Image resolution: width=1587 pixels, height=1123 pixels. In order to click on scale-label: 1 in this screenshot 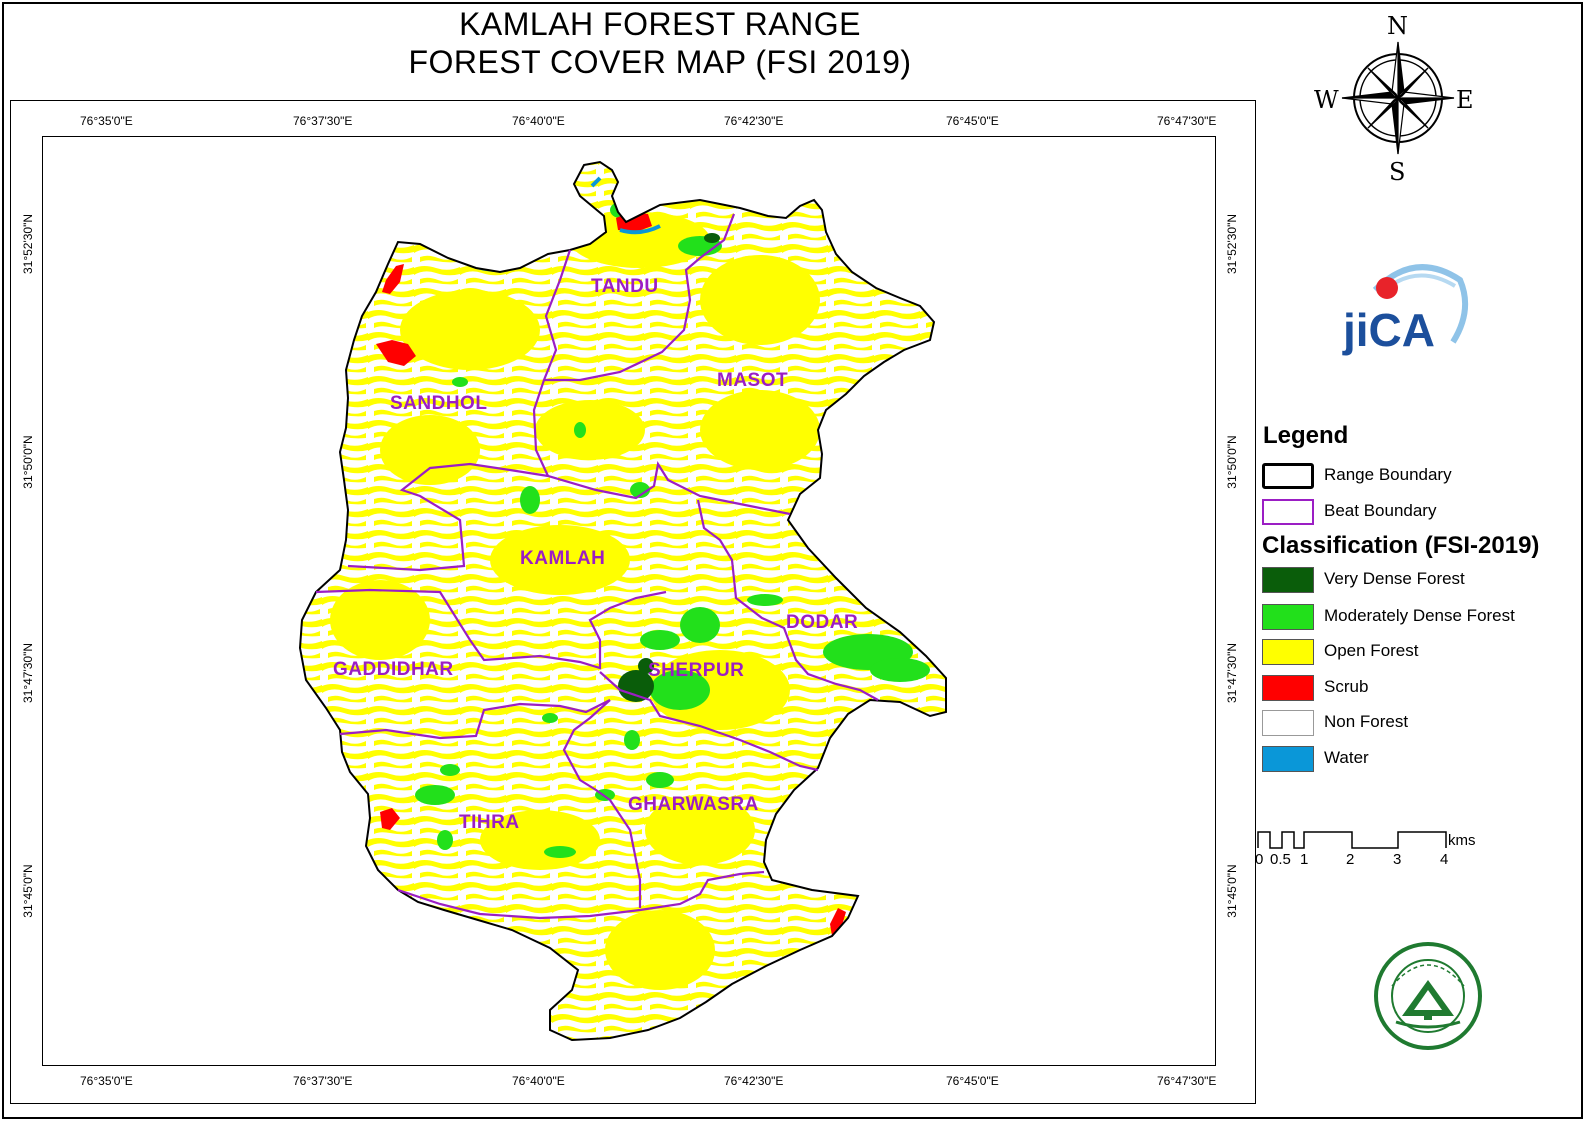, I will do `click(1304, 859)`.